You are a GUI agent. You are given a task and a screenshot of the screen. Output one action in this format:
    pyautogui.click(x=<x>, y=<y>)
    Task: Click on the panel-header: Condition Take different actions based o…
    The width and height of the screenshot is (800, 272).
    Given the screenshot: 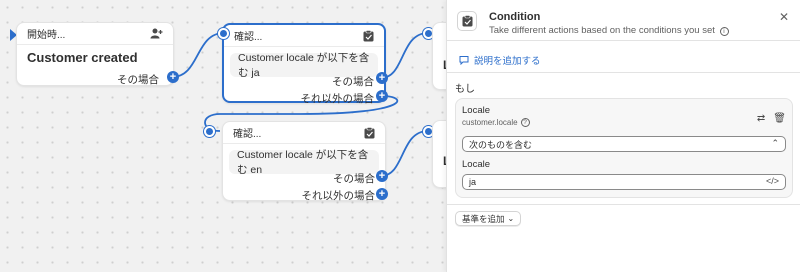 What is the action you would take?
    pyautogui.click(x=624, y=23)
    